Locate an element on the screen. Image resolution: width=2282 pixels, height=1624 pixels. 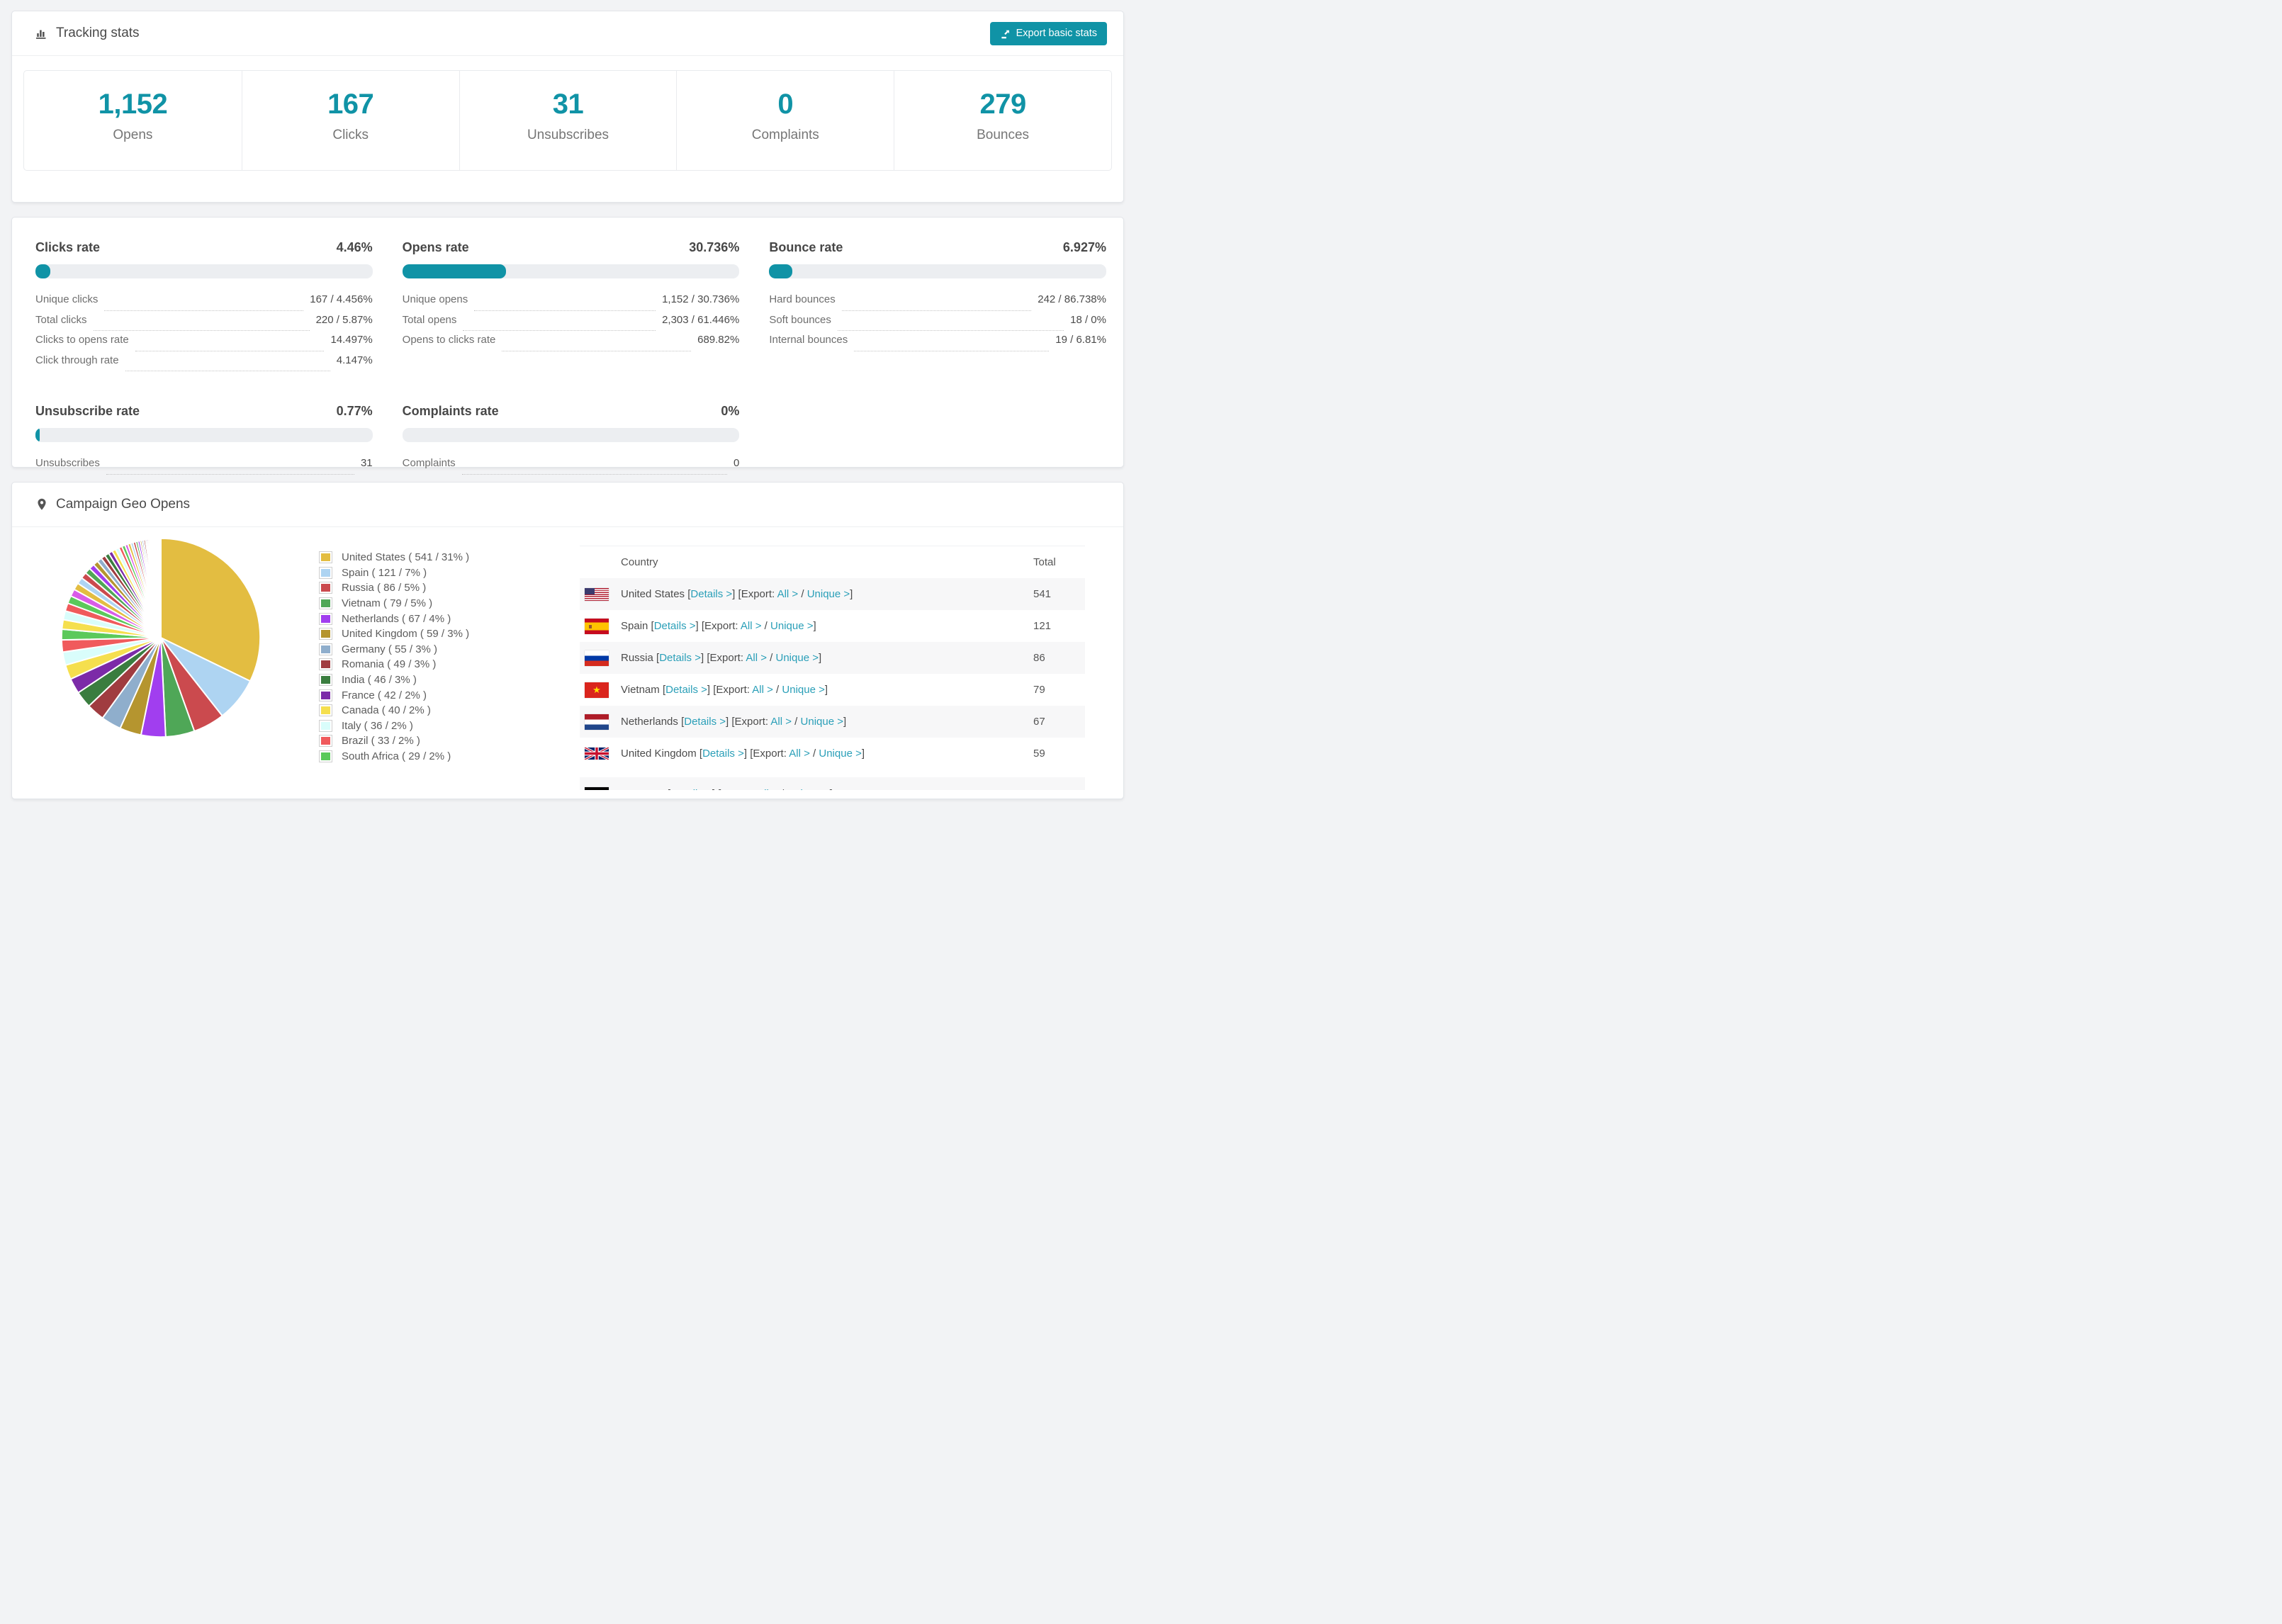
country-name: United States is located at coordinates (654, 594).